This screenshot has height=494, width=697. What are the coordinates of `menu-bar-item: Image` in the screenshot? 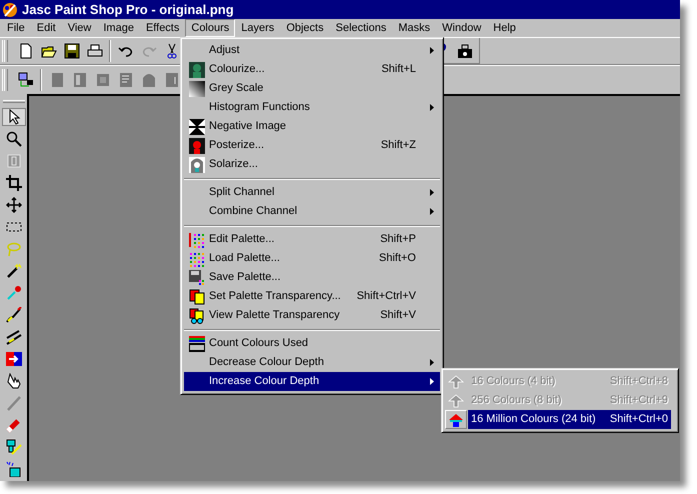 It's located at (118, 28).